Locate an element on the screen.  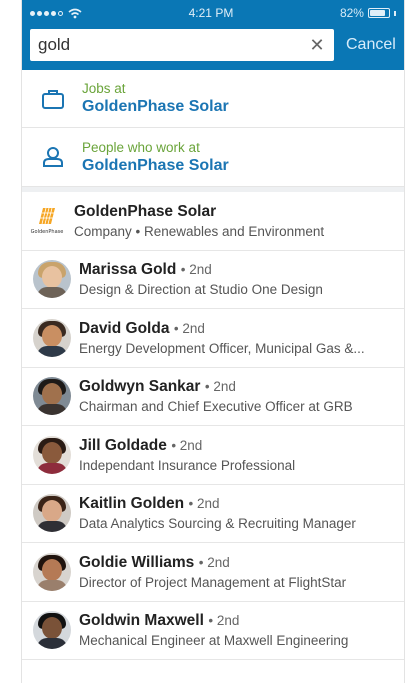
status-bar: 4:21 PM 82% is located at coordinates (213, 13).